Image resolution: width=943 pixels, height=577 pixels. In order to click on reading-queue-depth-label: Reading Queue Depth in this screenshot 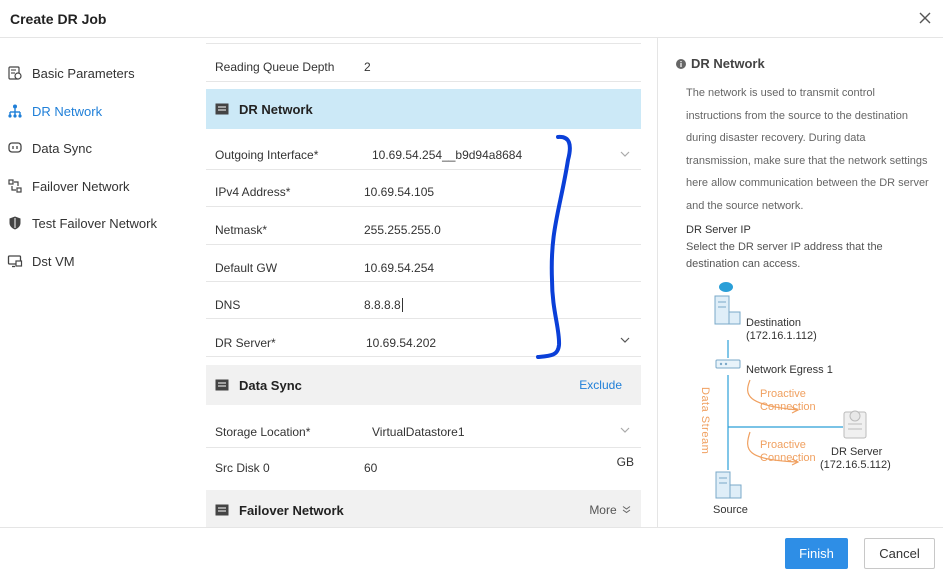, I will do `click(275, 67)`.